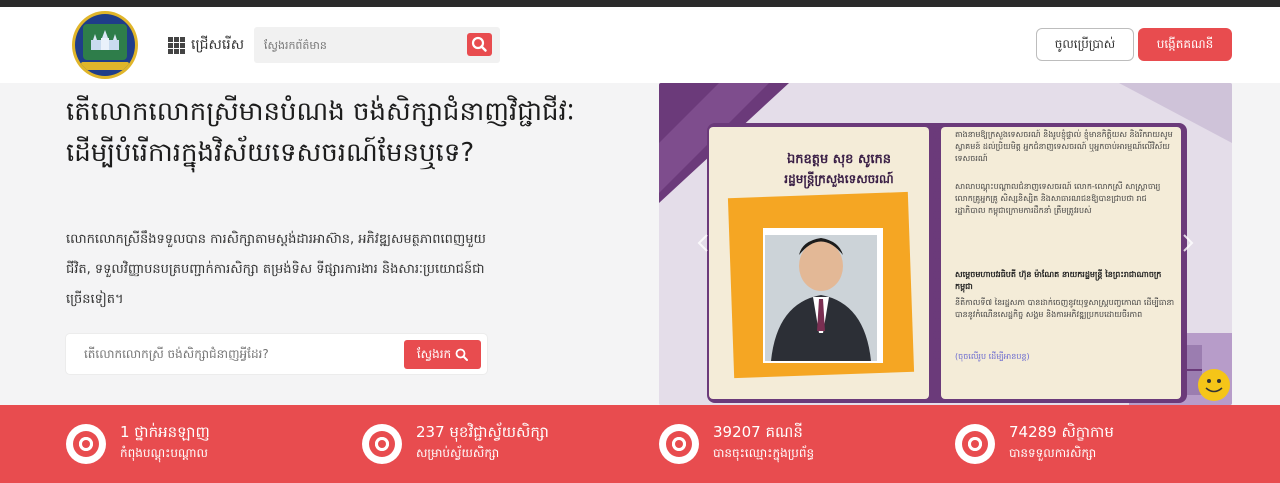 Image resolution: width=1280 pixels, height=483 pixels. What do you see at coordinates (176, 45) in the screenshot?
I see `grid-menu-icon` at bounding box center [176, 45].